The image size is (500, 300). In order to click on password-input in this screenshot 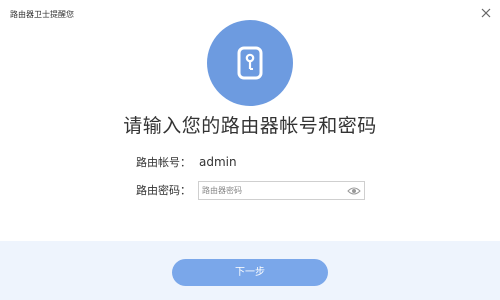, I will do `click(272, 190)`.